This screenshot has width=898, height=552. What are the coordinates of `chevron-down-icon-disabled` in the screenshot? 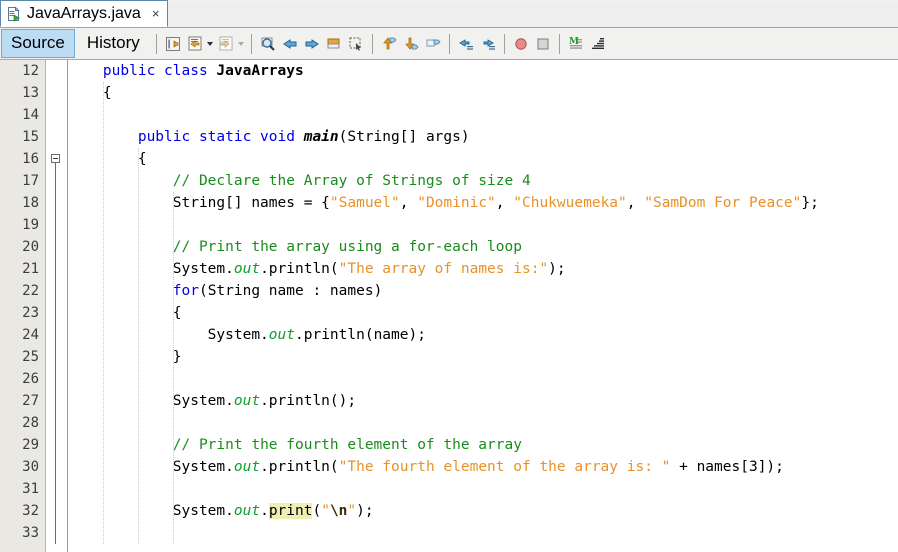 It's located at (241, 44).